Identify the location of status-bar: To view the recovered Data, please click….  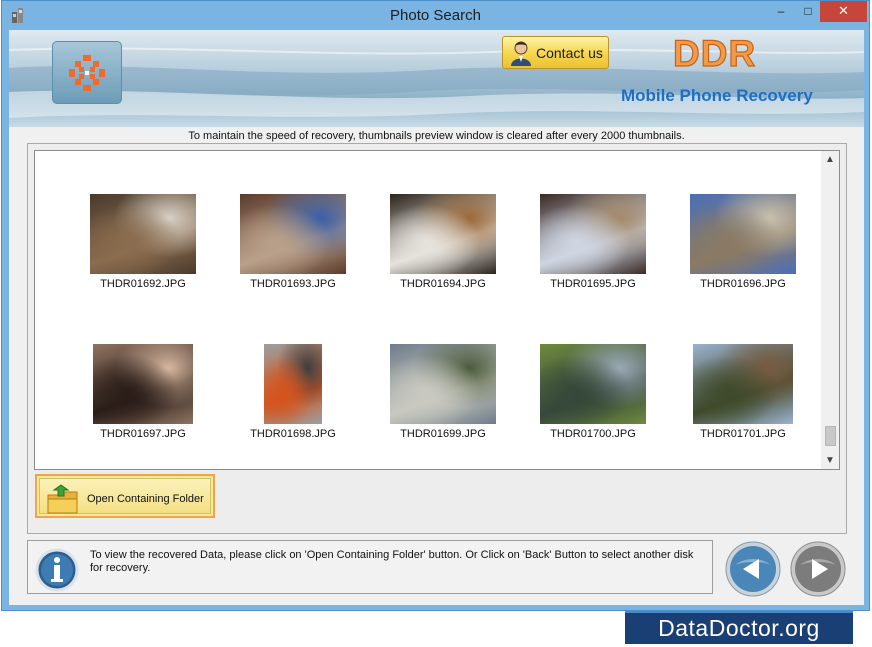
(370, 567).